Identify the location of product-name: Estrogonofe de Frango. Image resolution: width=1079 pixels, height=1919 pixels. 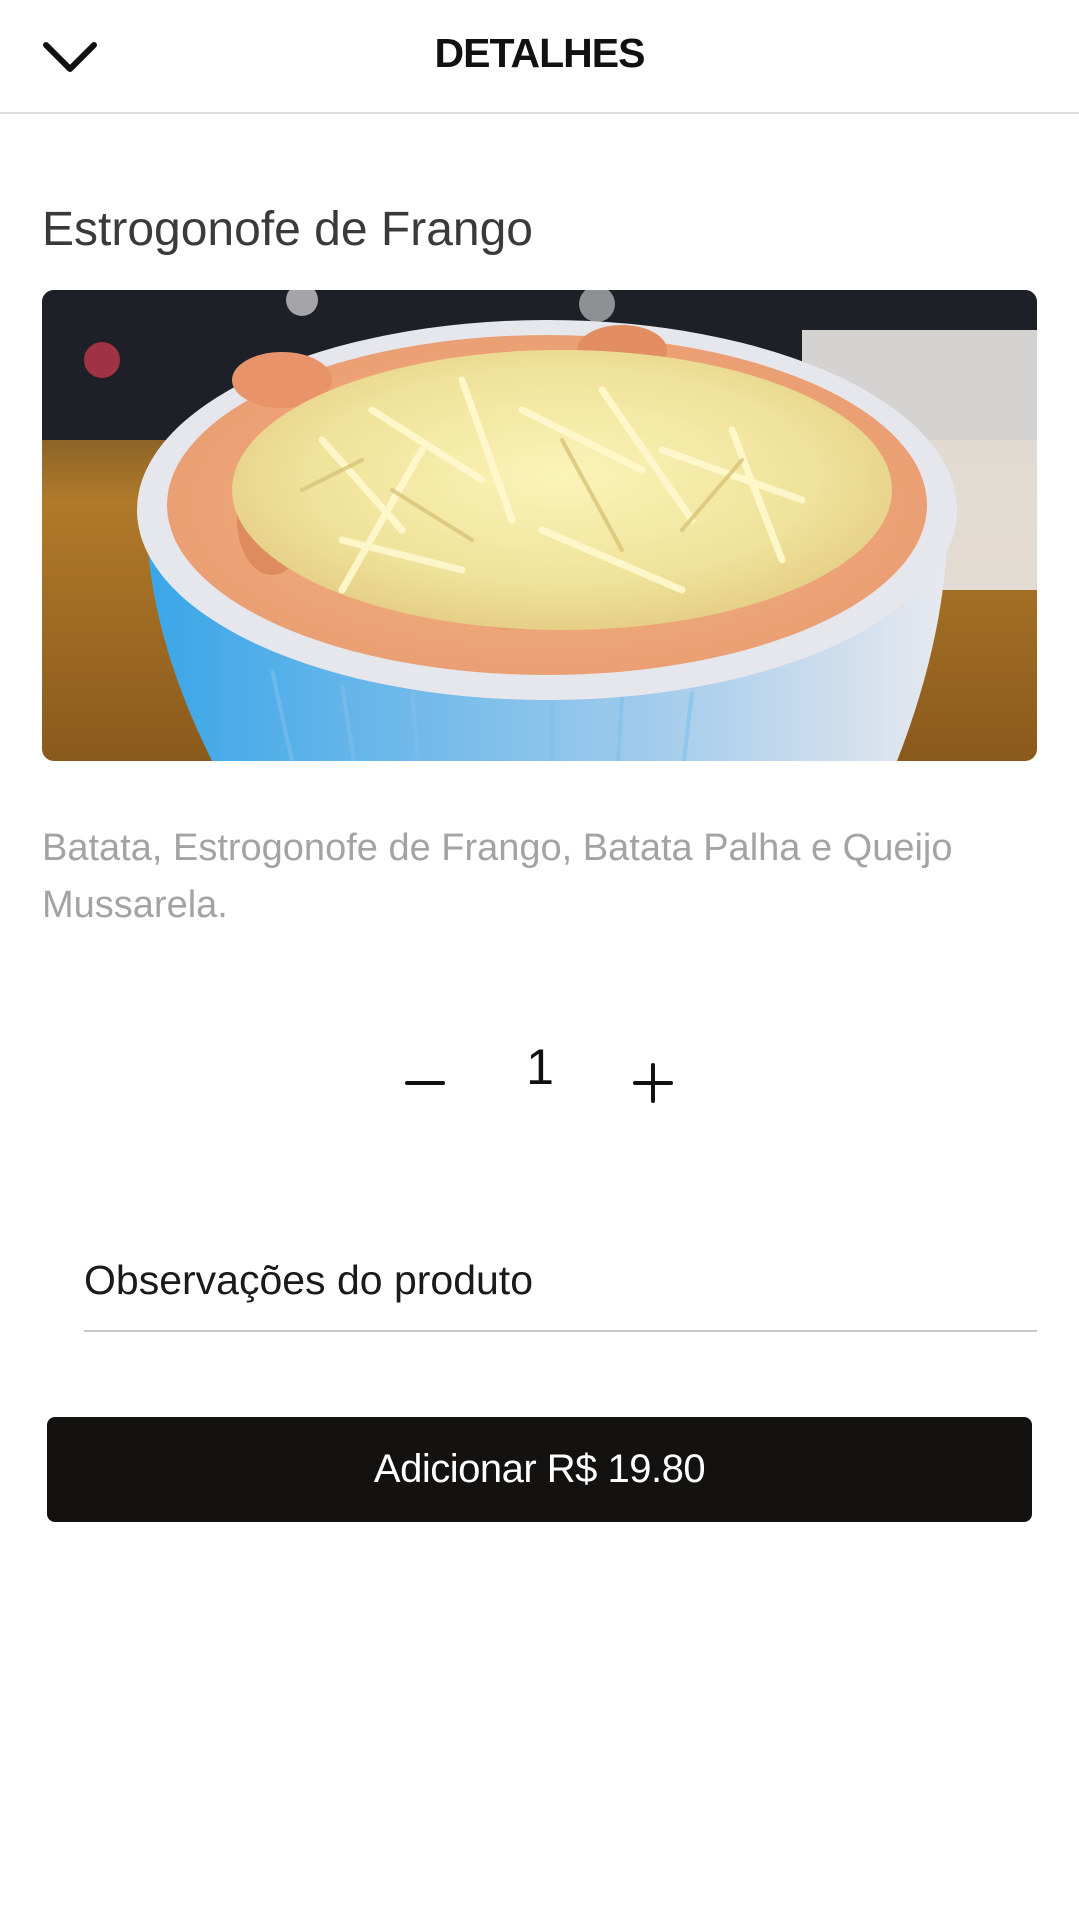
(287, 229).